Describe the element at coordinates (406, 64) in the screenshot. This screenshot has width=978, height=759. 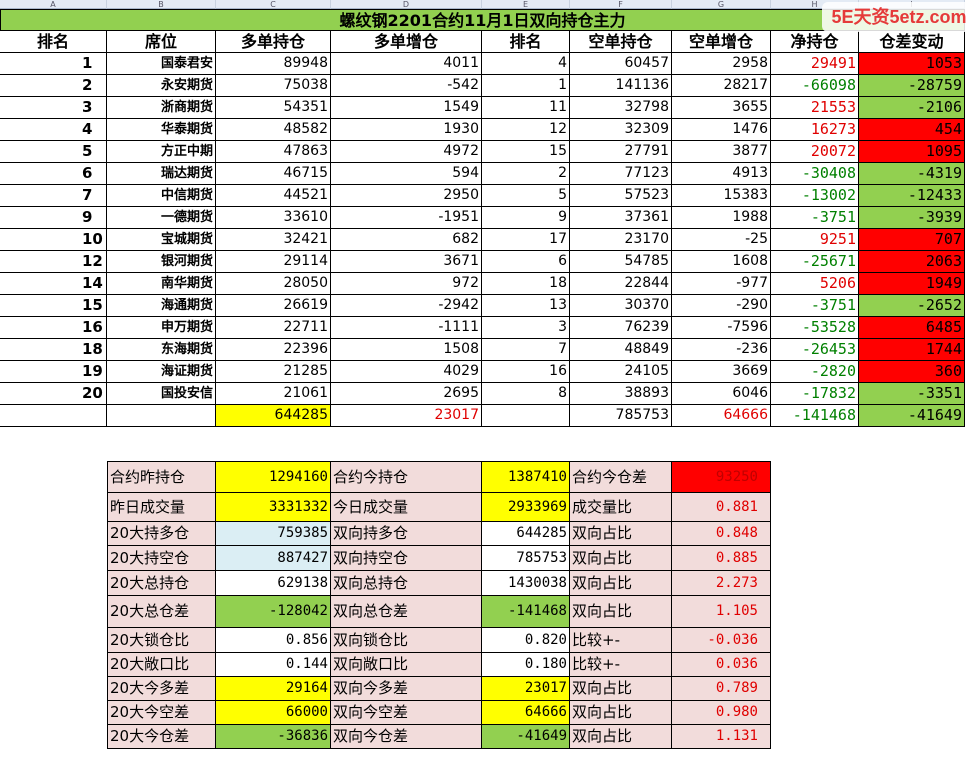
I see `table-cell: 4011` at that location.